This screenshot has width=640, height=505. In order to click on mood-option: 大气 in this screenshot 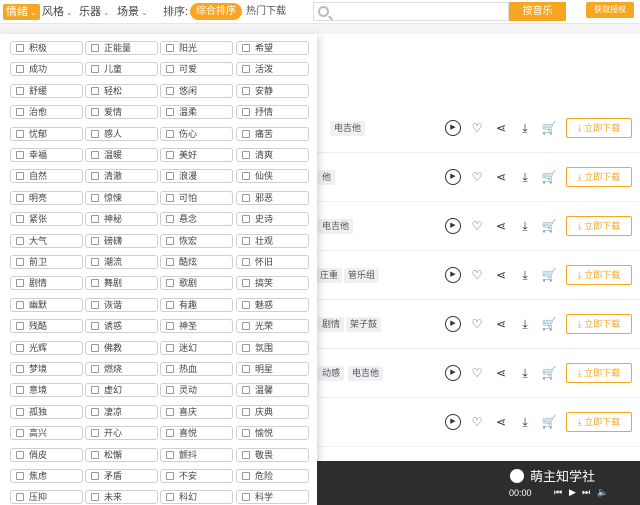, I will do `click(46, 240)`.